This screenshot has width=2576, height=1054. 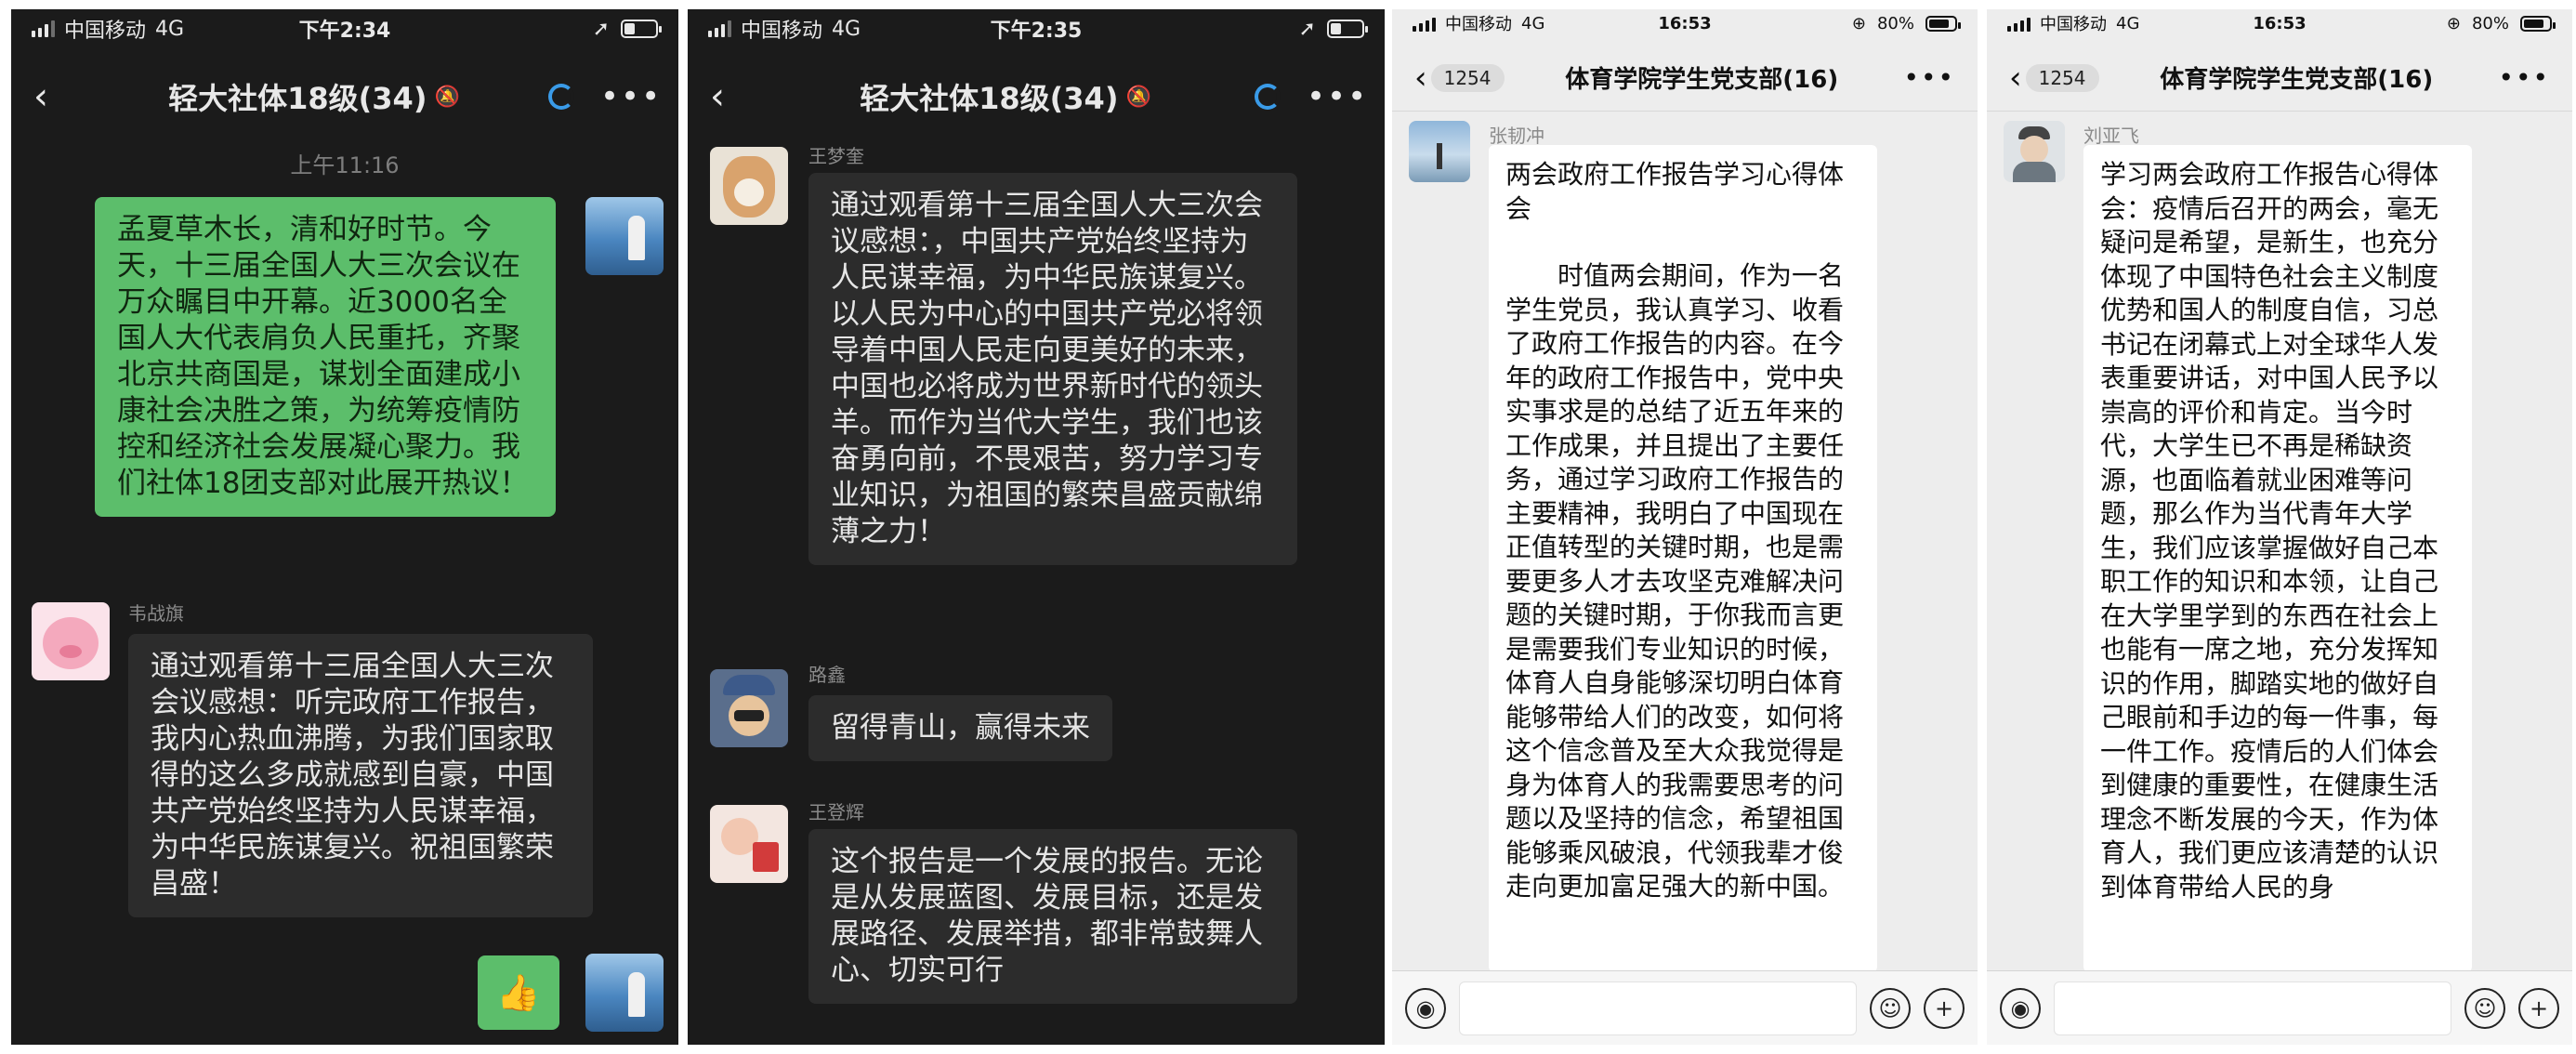 I want to click on message-heading: 两会政府工作报告学习心得体会, so click(x=1675, y=191).